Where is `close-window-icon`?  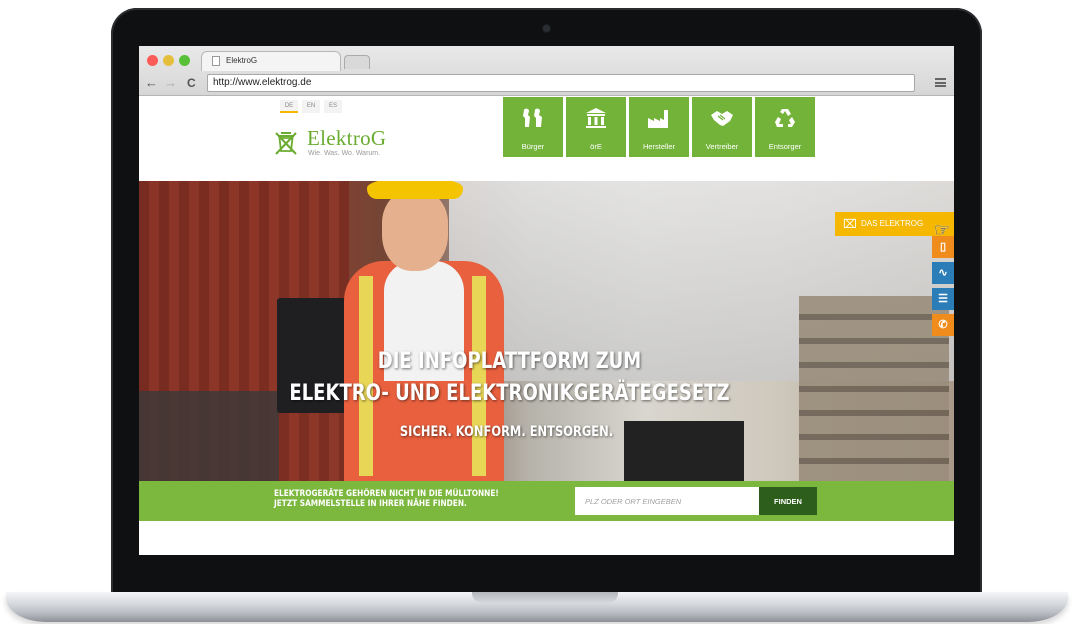
close-window-icon is located at coordinates (152, 60).